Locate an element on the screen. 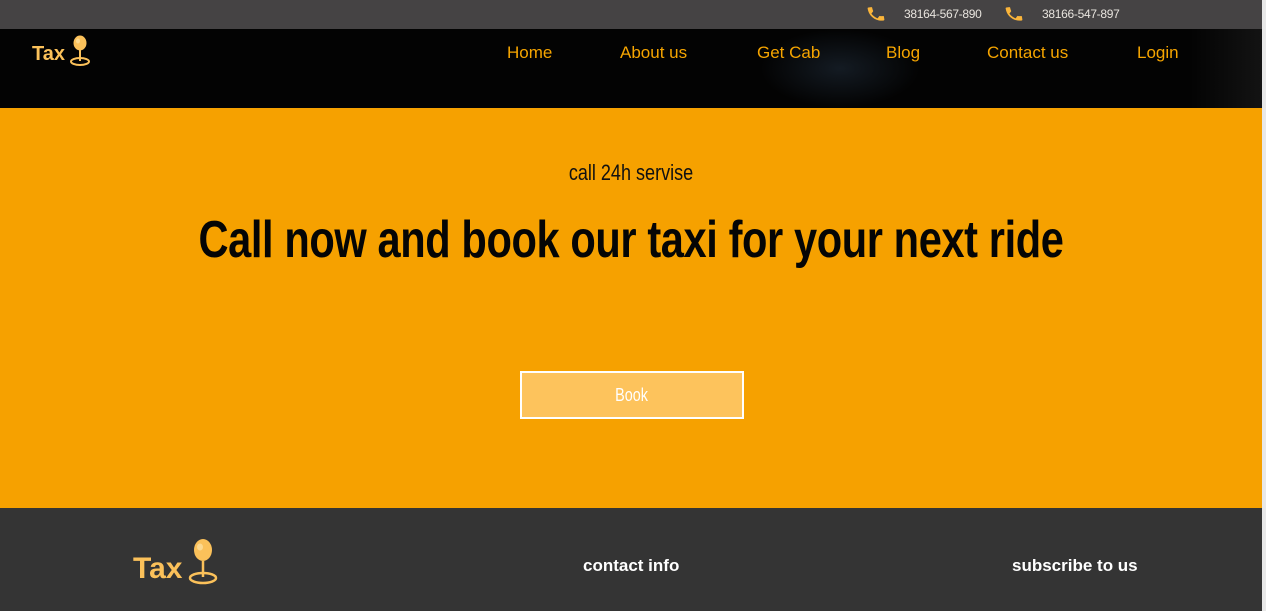 Image resolution: width=1266 pixels, height=611 pixels. logo: Tax is located at coordinates (62, 51).